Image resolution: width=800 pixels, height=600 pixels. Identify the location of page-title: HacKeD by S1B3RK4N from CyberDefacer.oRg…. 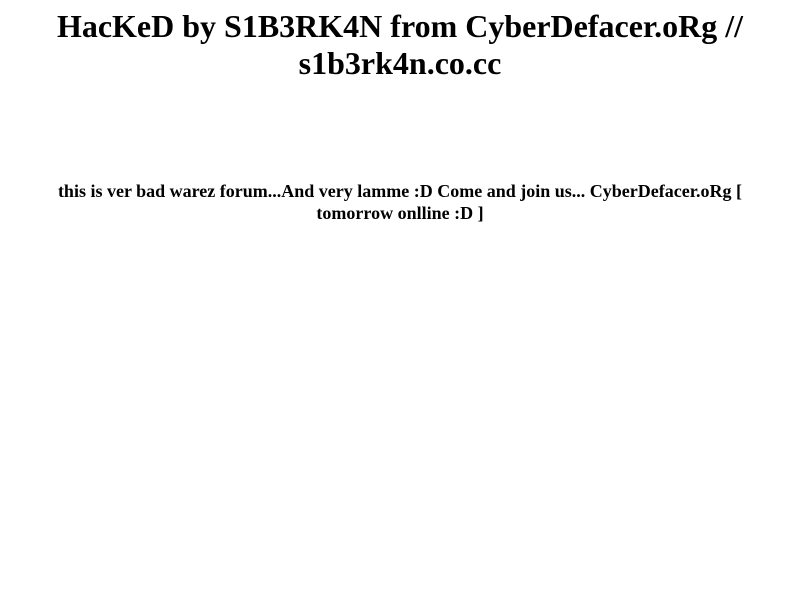
(400, 44).